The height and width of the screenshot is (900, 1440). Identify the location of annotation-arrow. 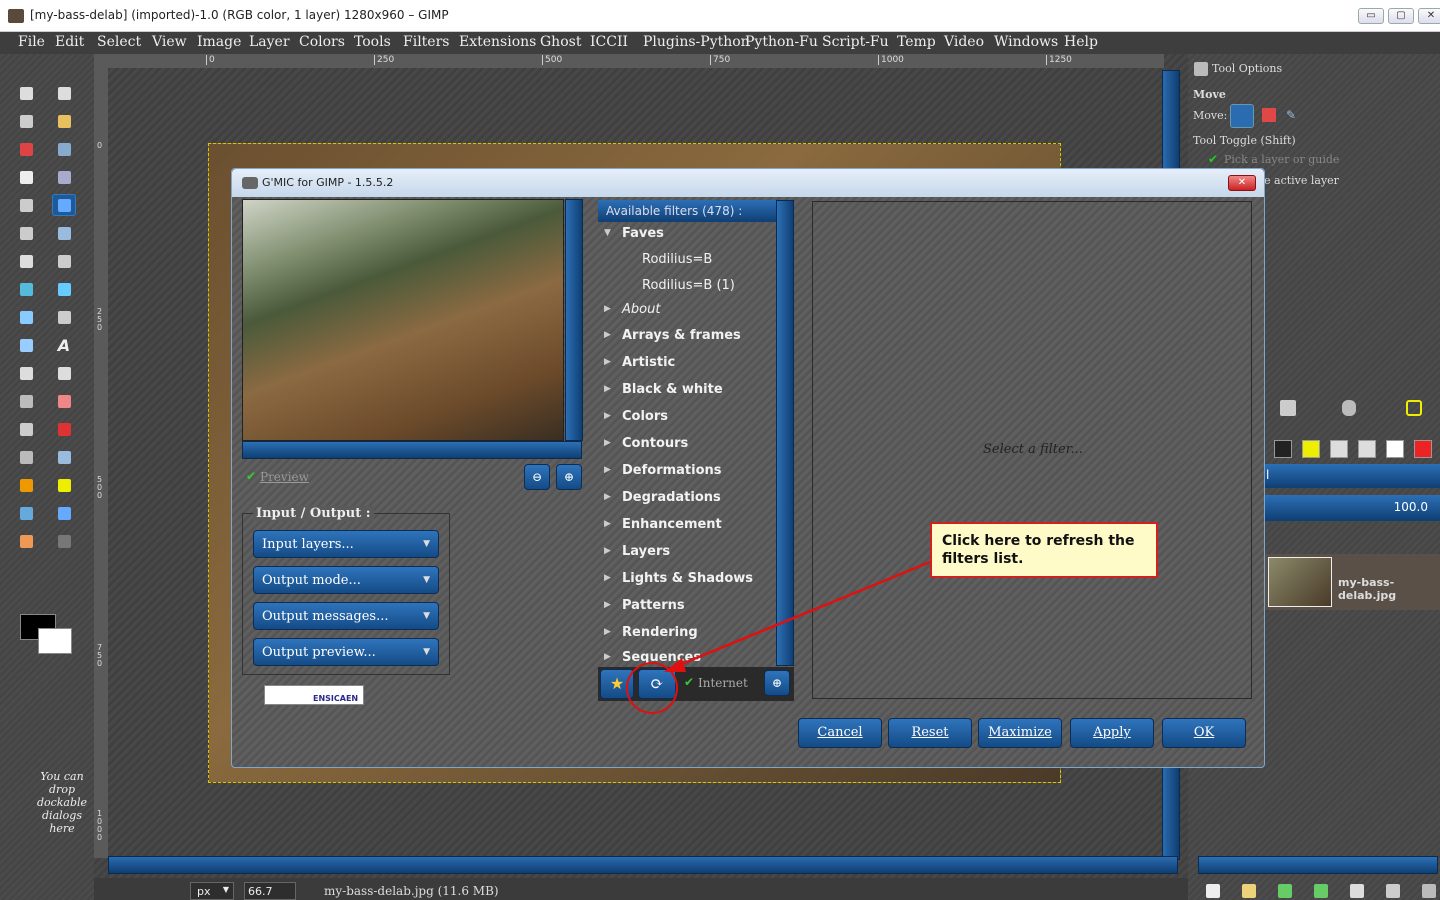
(797, 616).